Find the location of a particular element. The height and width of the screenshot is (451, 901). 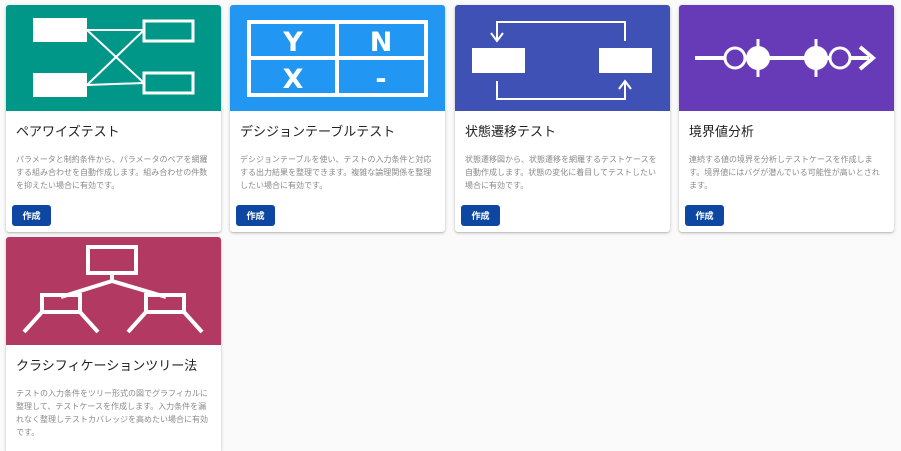

create-decision-table-button: 作成 is located at coordinates (255, 215).